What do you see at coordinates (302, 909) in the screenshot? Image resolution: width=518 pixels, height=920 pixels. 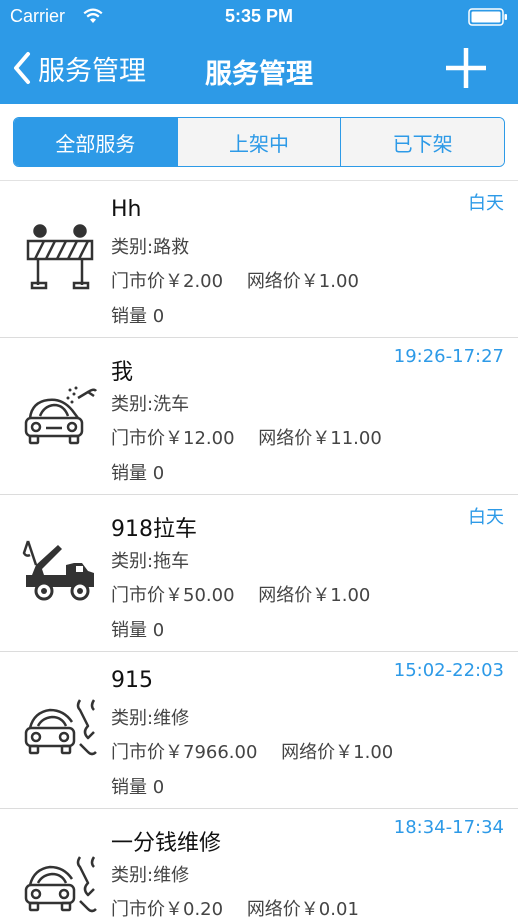 I see `online-price: 网络价￥0.01` at bounding box center [302, 909].